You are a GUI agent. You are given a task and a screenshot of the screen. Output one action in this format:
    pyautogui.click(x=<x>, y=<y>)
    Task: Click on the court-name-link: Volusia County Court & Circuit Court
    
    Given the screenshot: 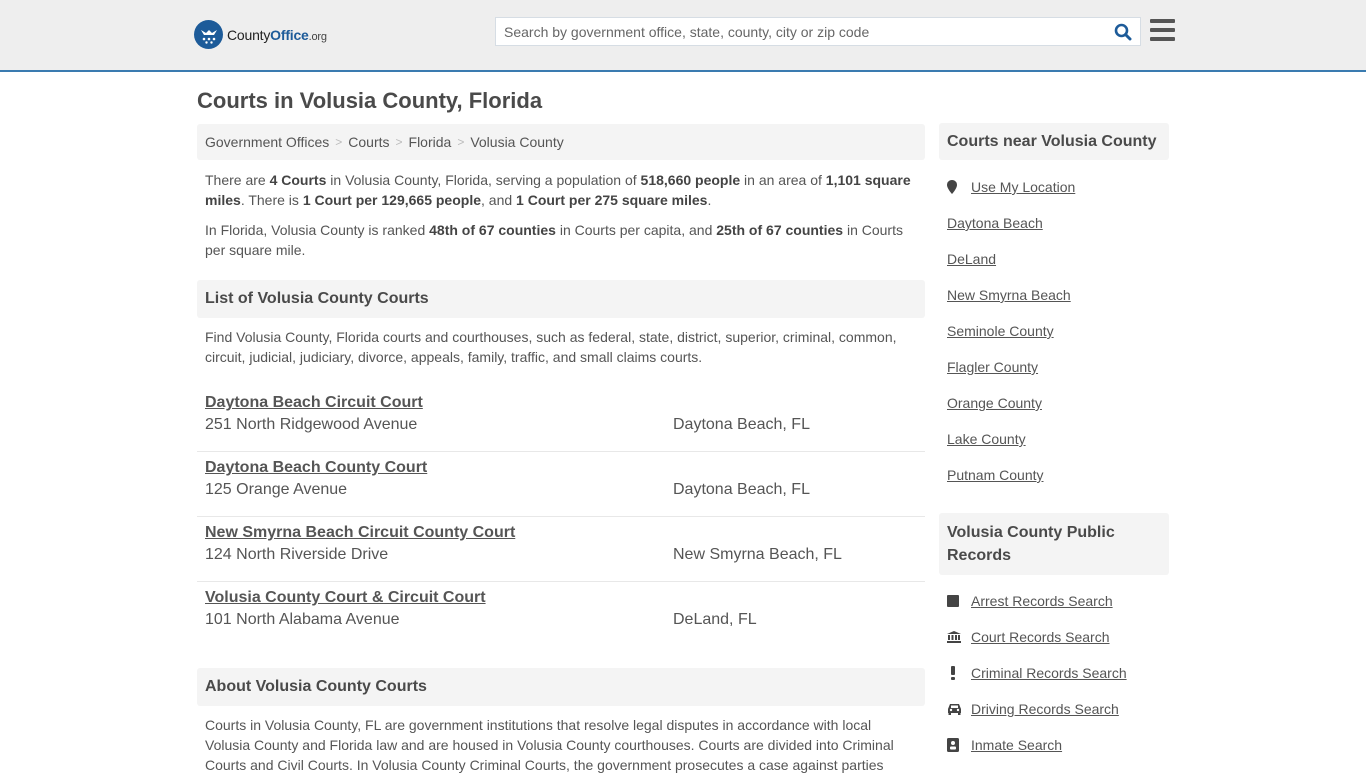 What is the action you would take?
    pyautogui.click(x=345, y=598)
    